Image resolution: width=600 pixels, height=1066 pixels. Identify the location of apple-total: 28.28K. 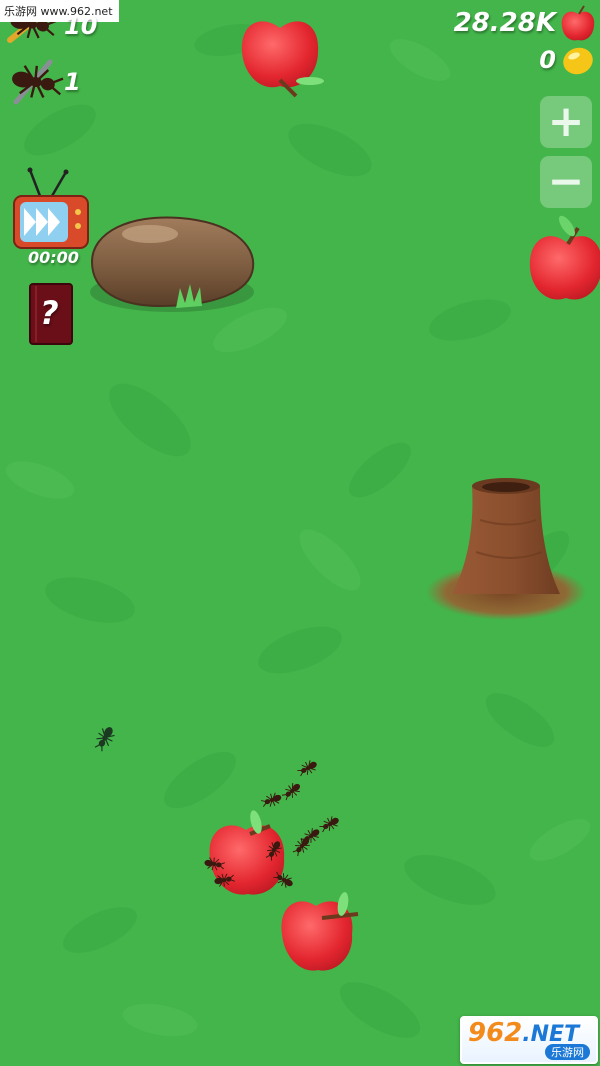
(504, 23).